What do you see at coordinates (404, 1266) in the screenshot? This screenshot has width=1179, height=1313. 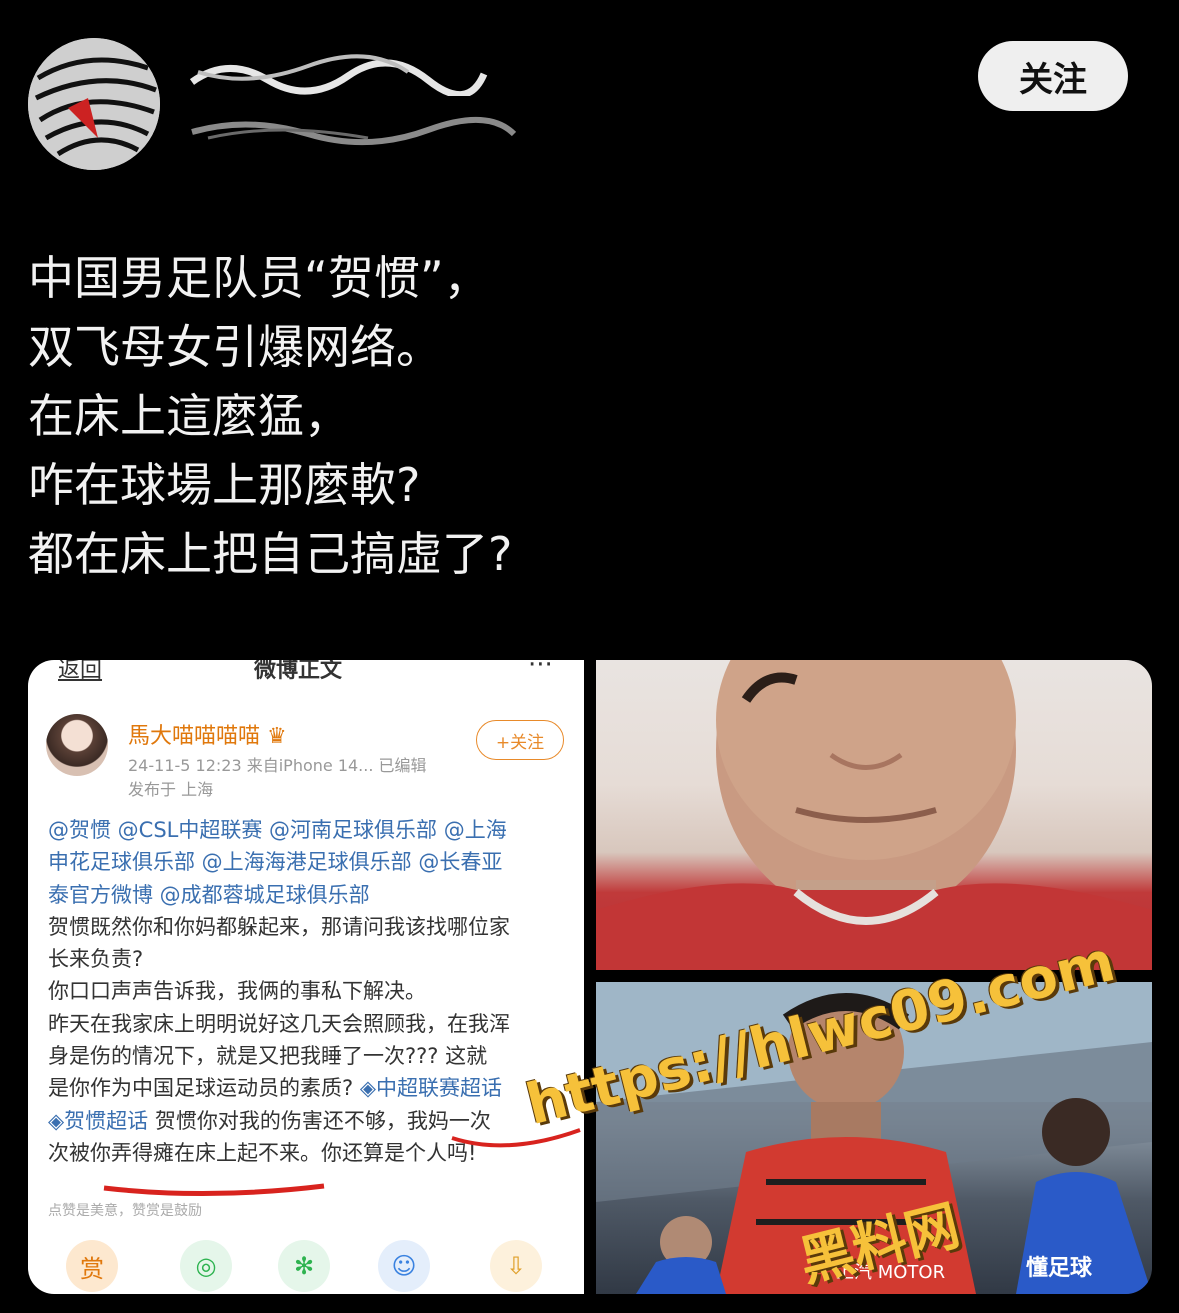 I see `qq-icon: ☺` at bounding box center [404, 1266].